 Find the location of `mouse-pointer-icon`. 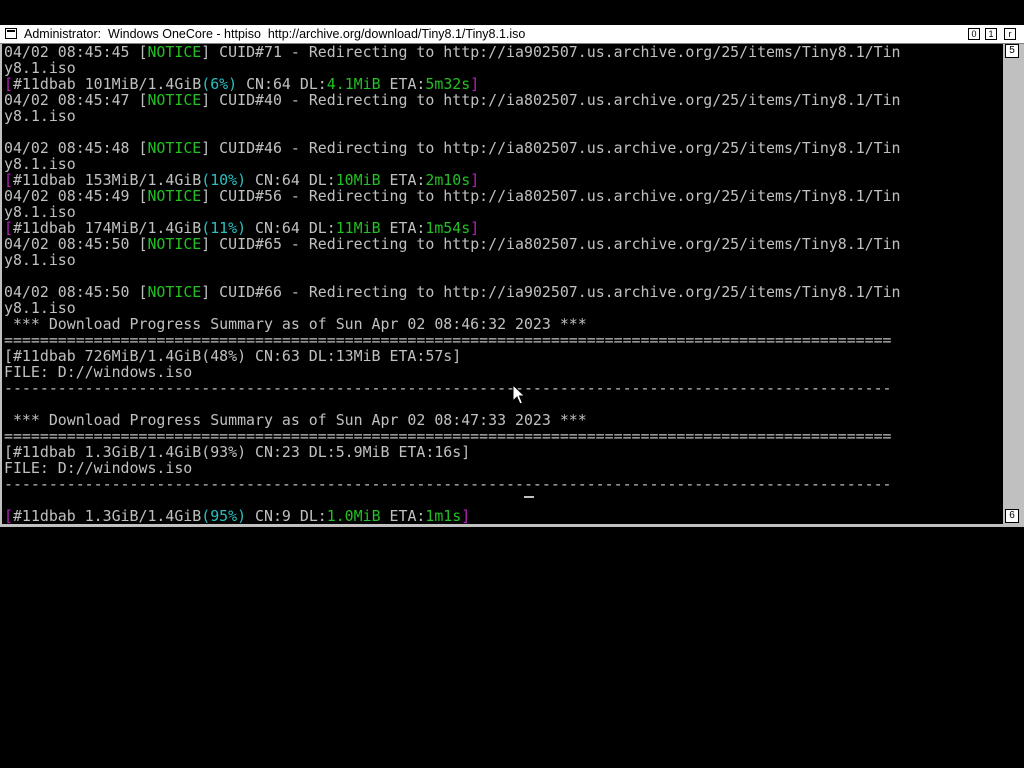

mouse-pointer-icon is located at coordinates (519, 394).